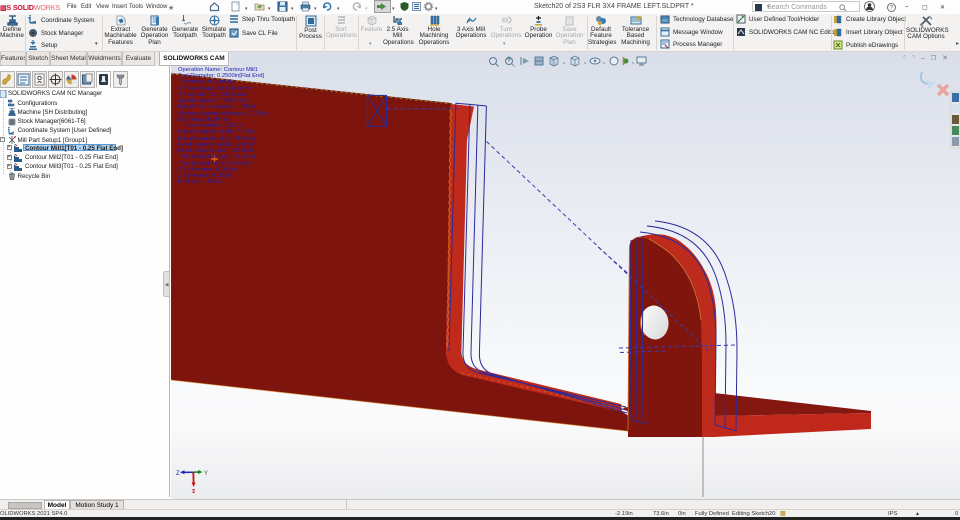 Image resolution: width=960 pixels, height=520 pixels. What do you see at coordinates (206, 474) in the screenshot?
I see `svg-text: Y` at bounding box center [206, 474].